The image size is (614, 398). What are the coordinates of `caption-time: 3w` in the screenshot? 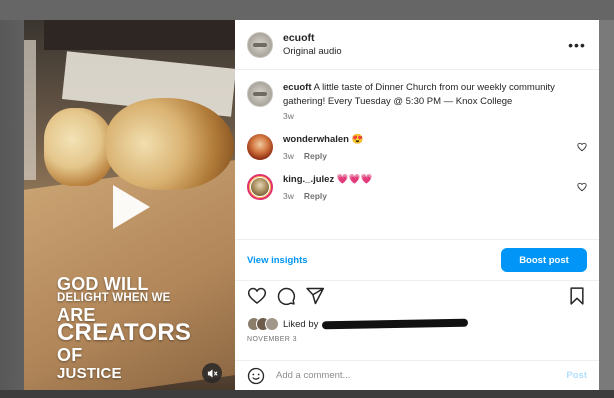 It's located at (288, 116).